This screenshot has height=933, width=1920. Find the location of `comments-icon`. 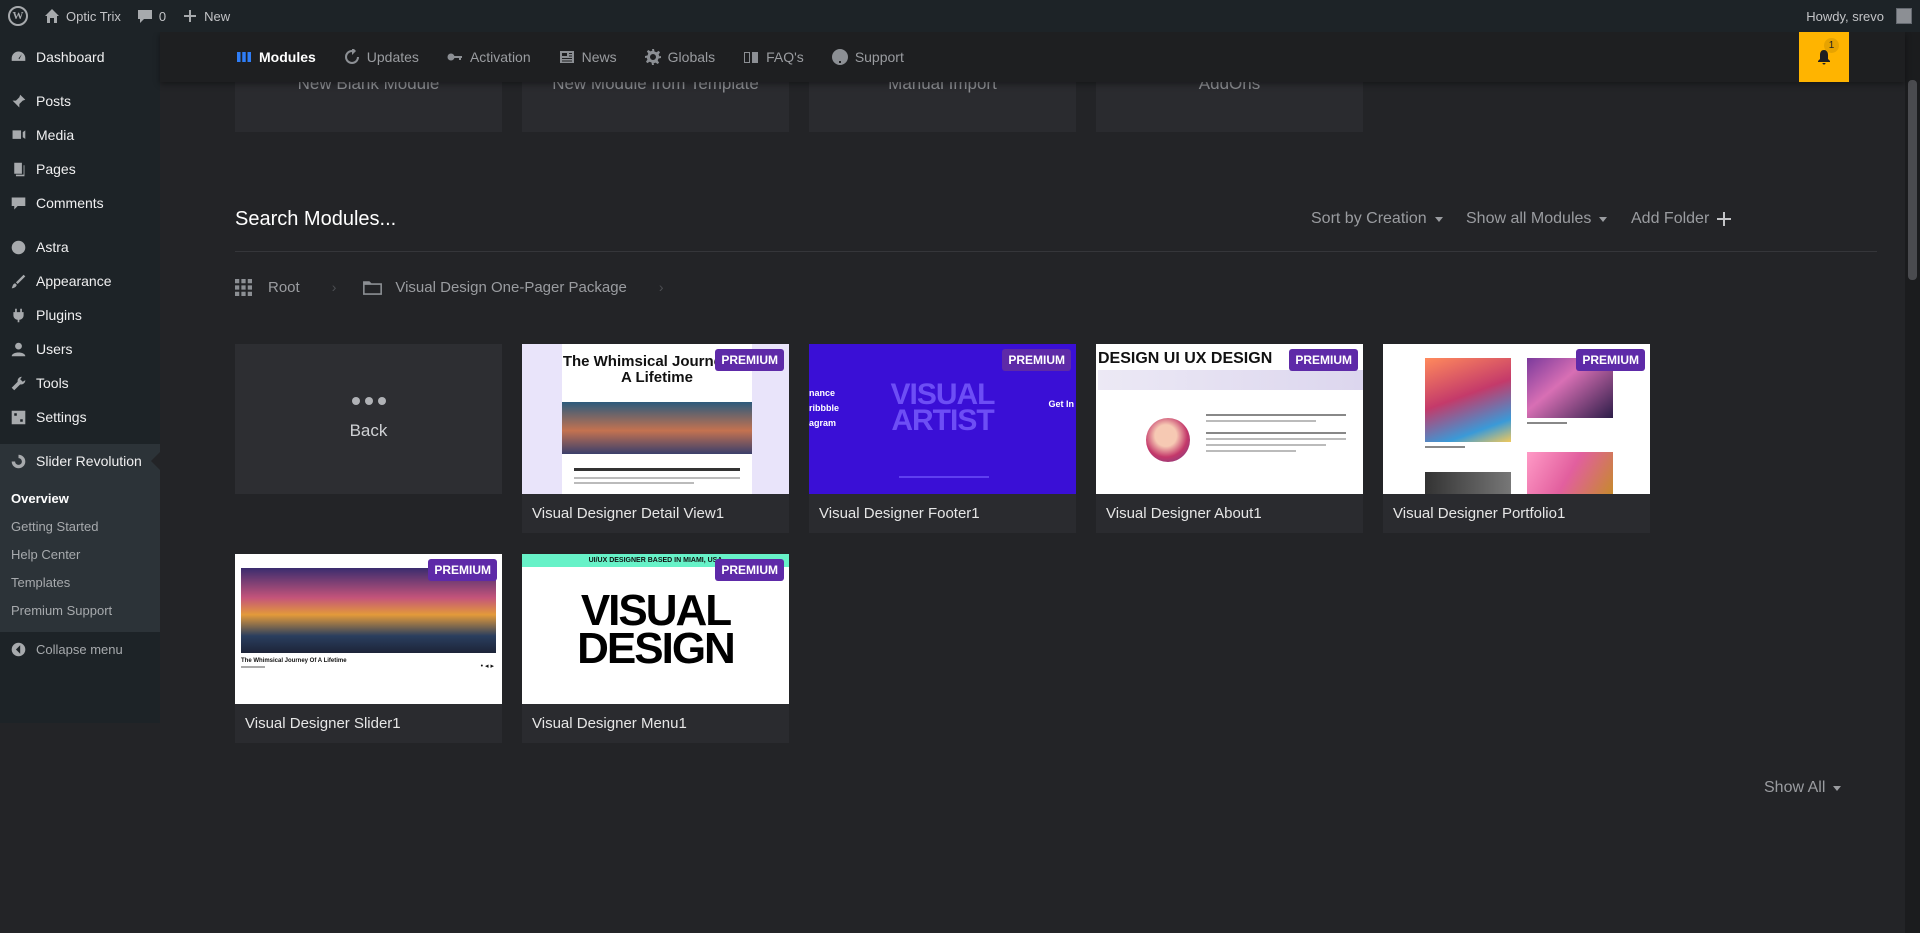

comments-icon is located at coordinates (18, 203).